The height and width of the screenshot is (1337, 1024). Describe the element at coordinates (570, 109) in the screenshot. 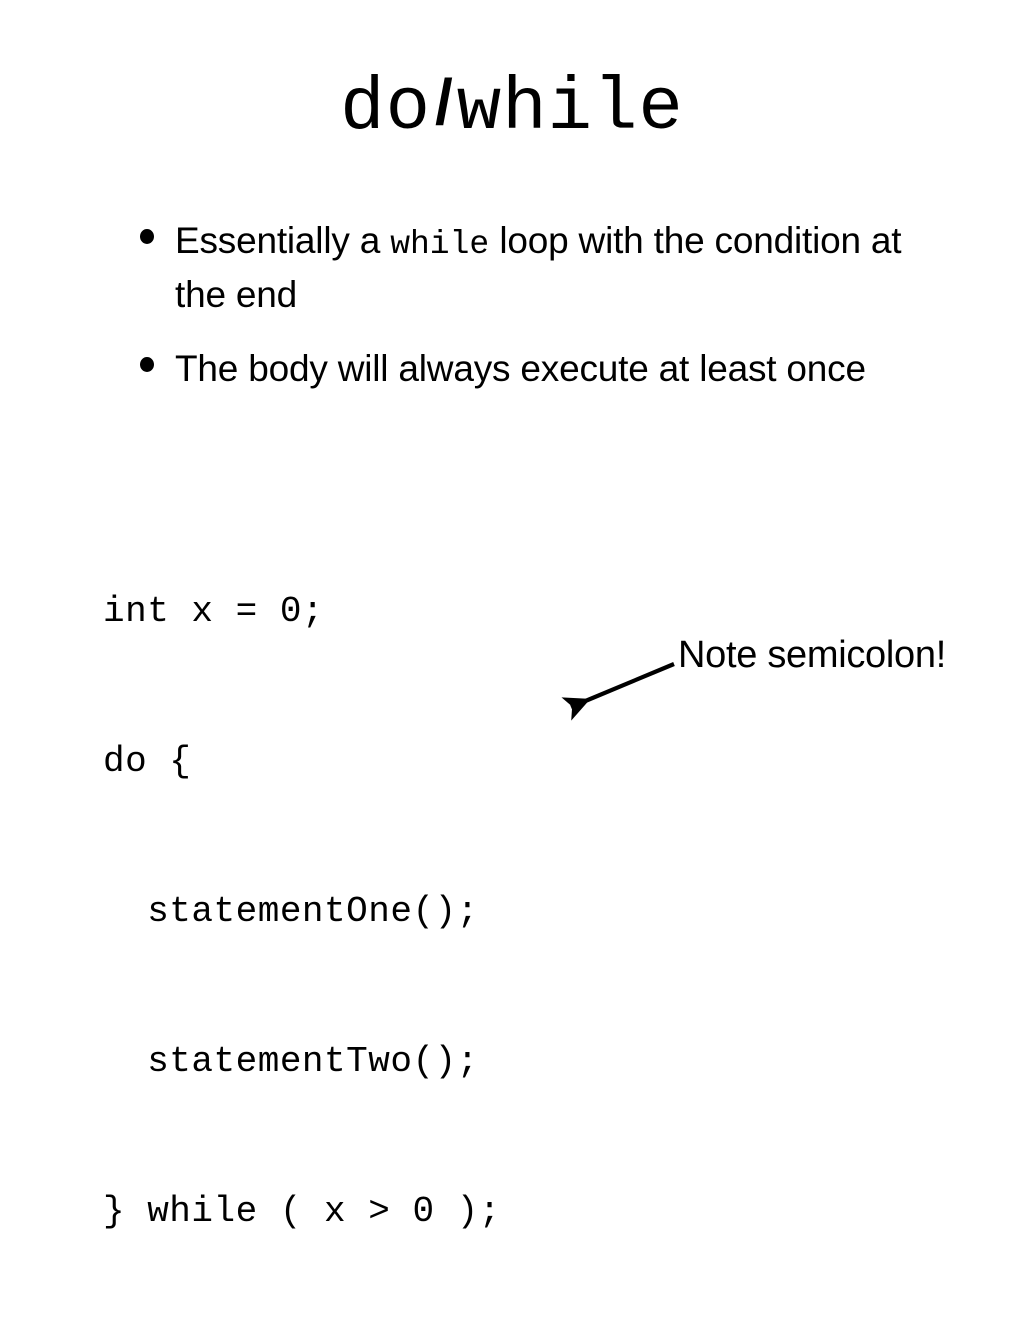

I see `title-keyword-while: while` at that location.